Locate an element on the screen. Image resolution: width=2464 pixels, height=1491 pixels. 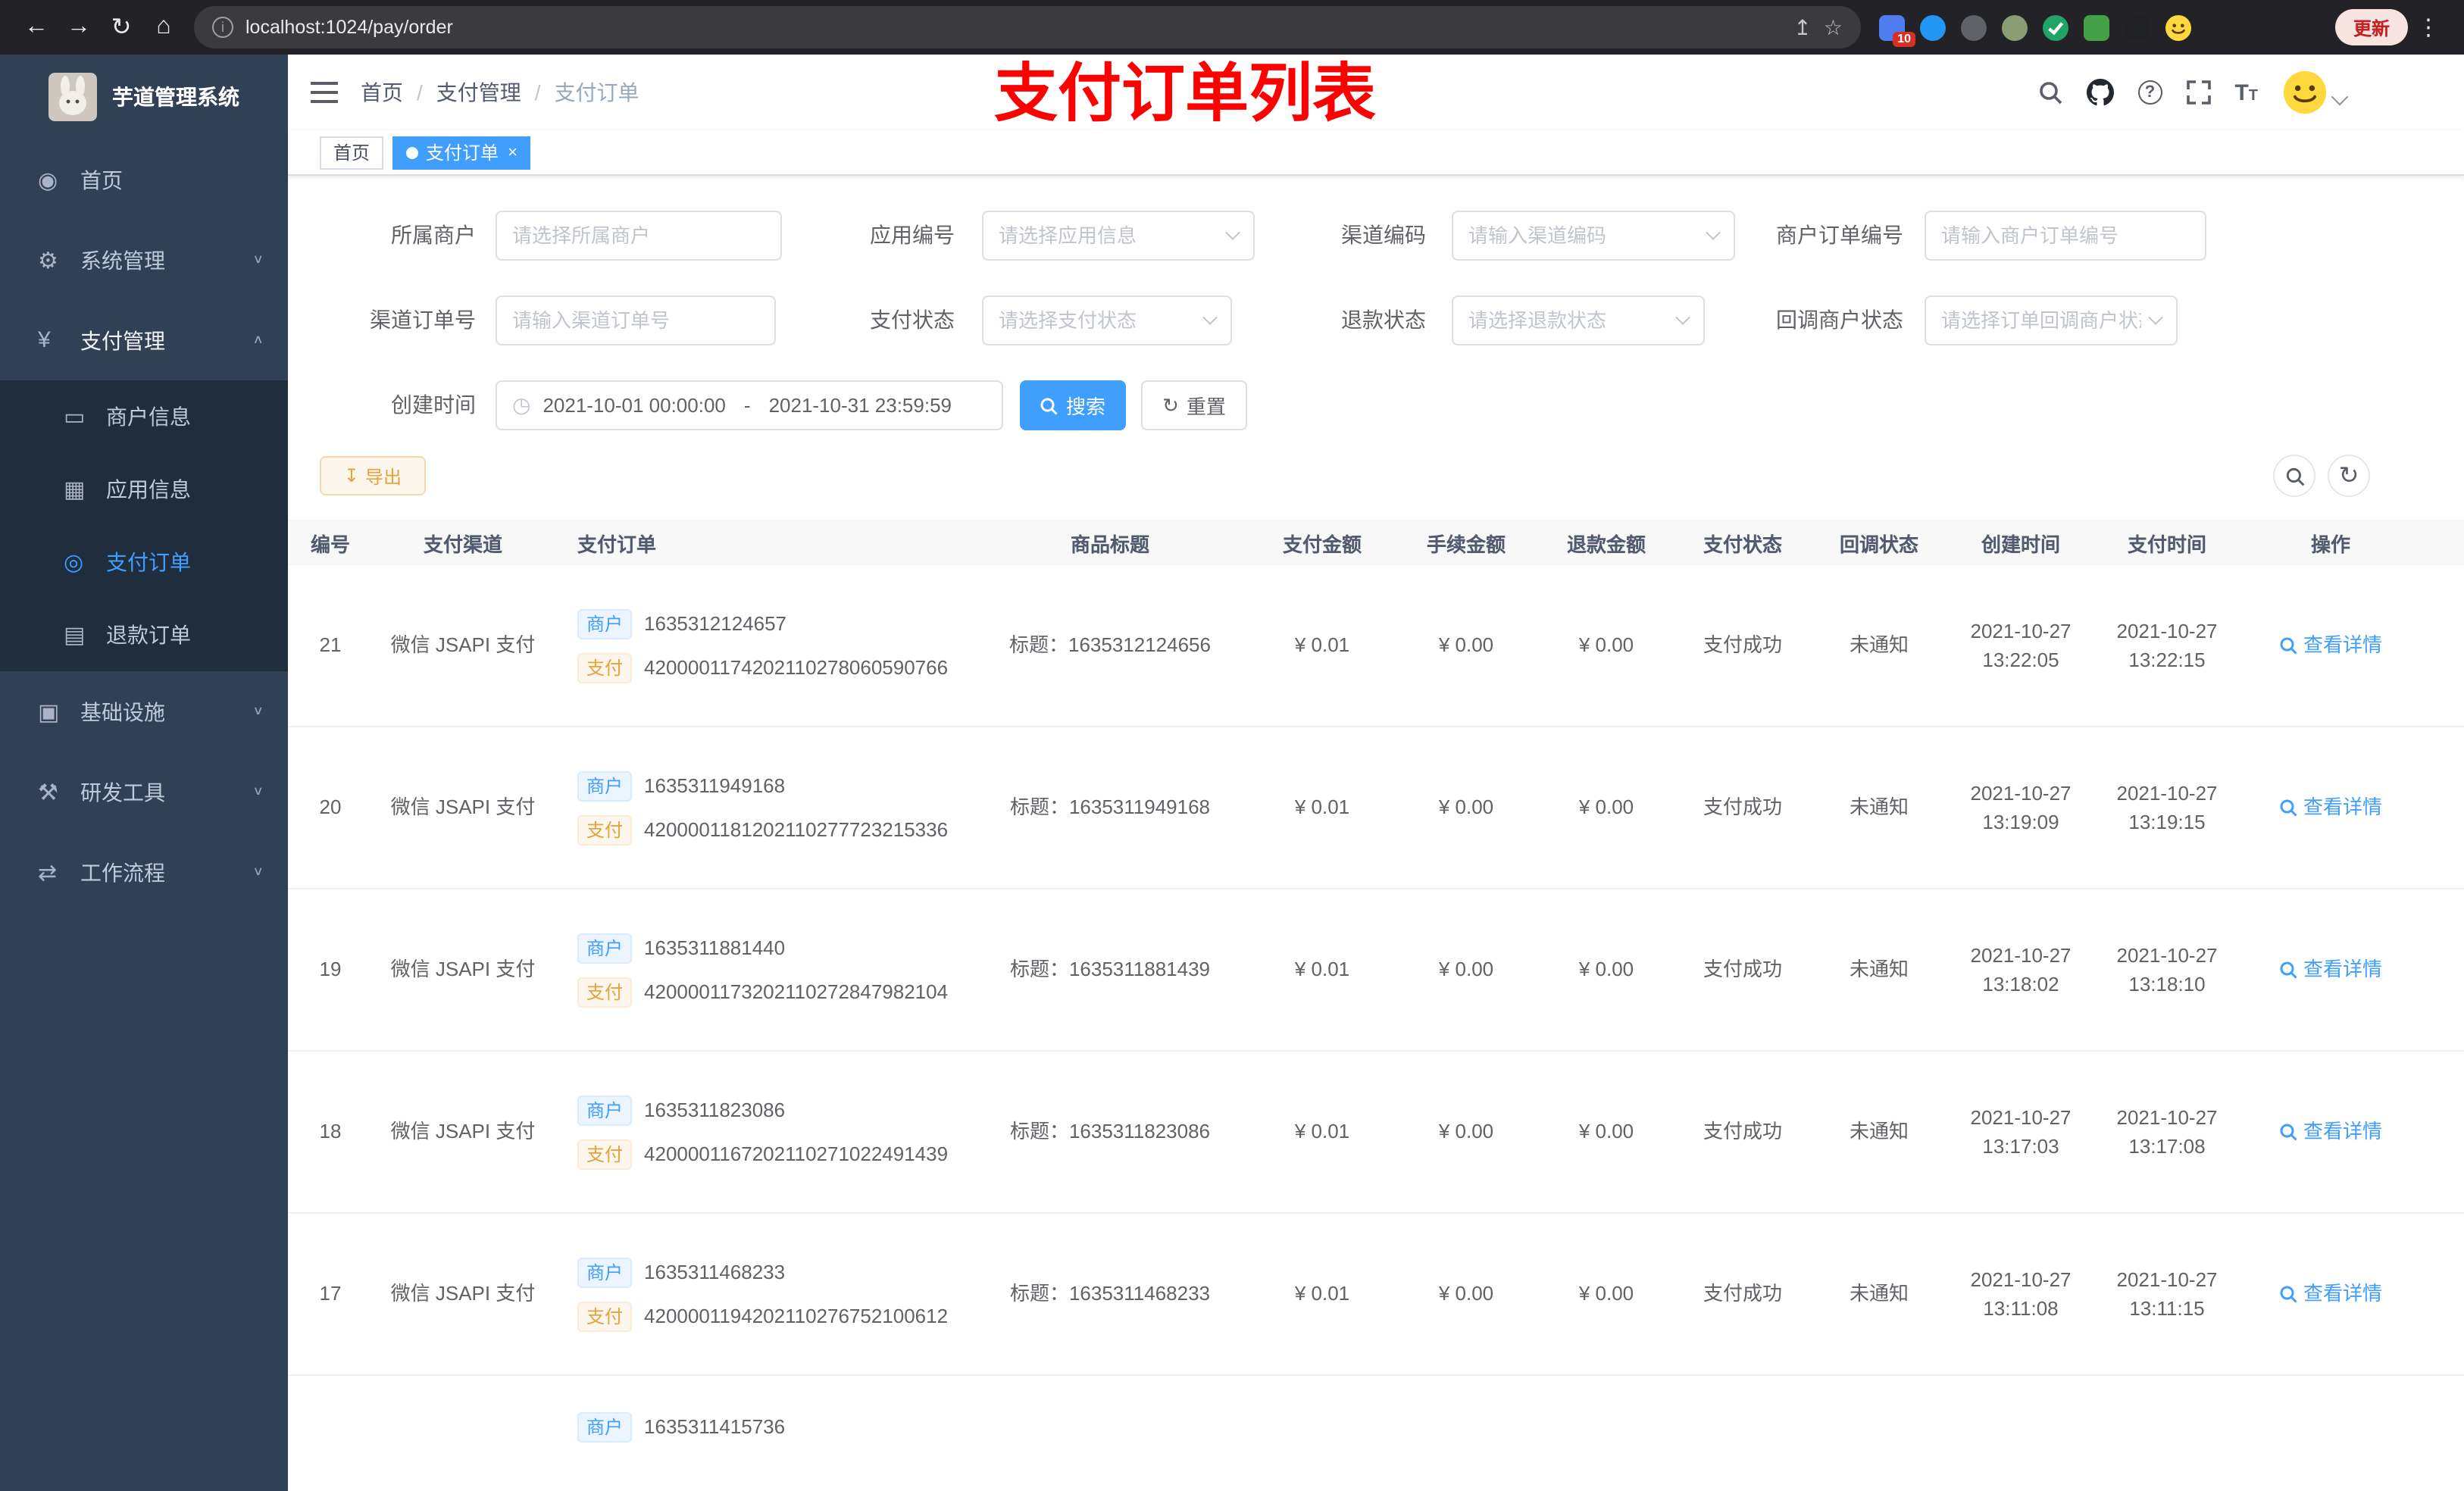
app-id-field is located at coordinates (1108, 235).